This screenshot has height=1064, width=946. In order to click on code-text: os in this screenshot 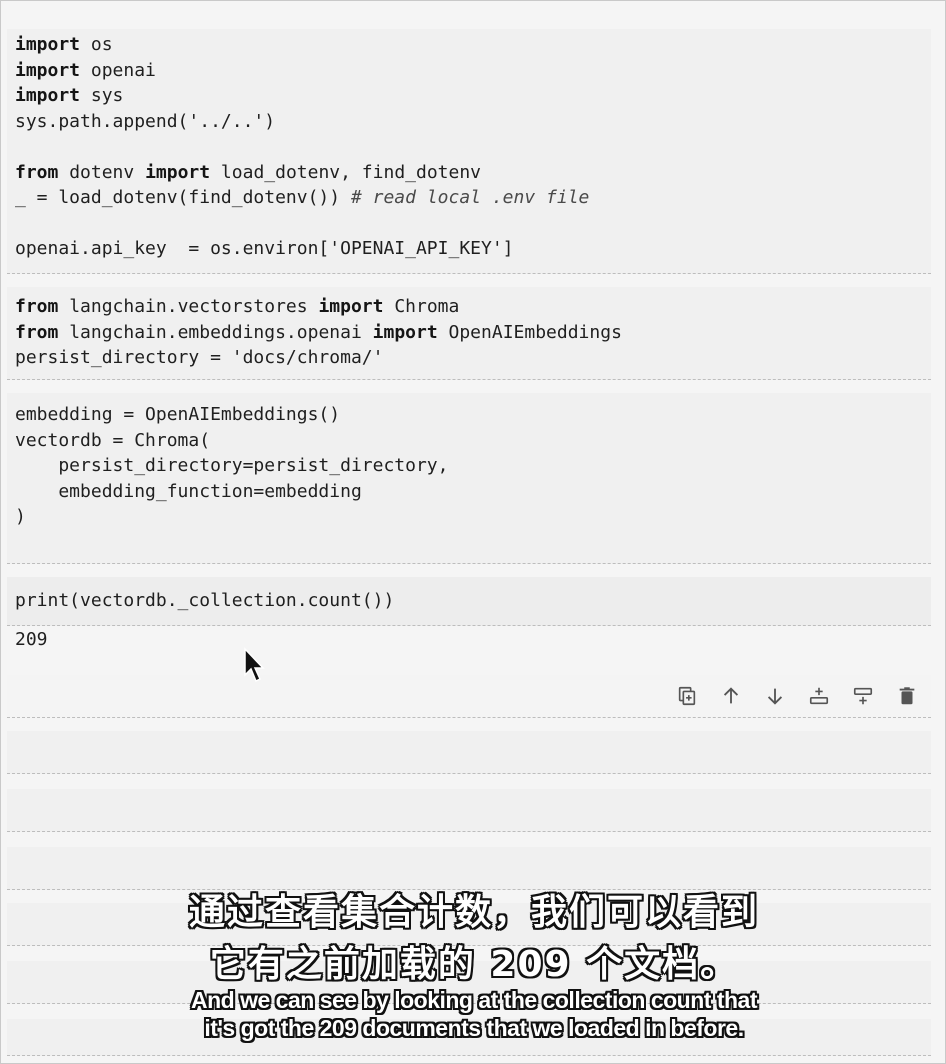, I will do `click(96, 44)`.